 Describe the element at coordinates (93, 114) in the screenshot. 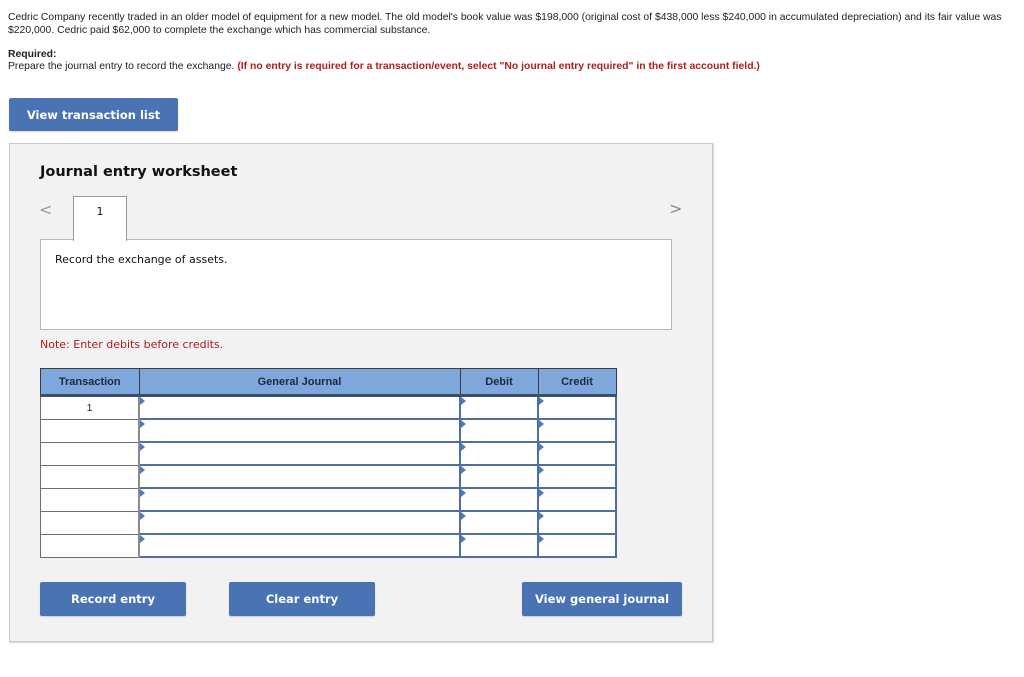

I see `view-transaction-list-button: View transaction list` at that location.